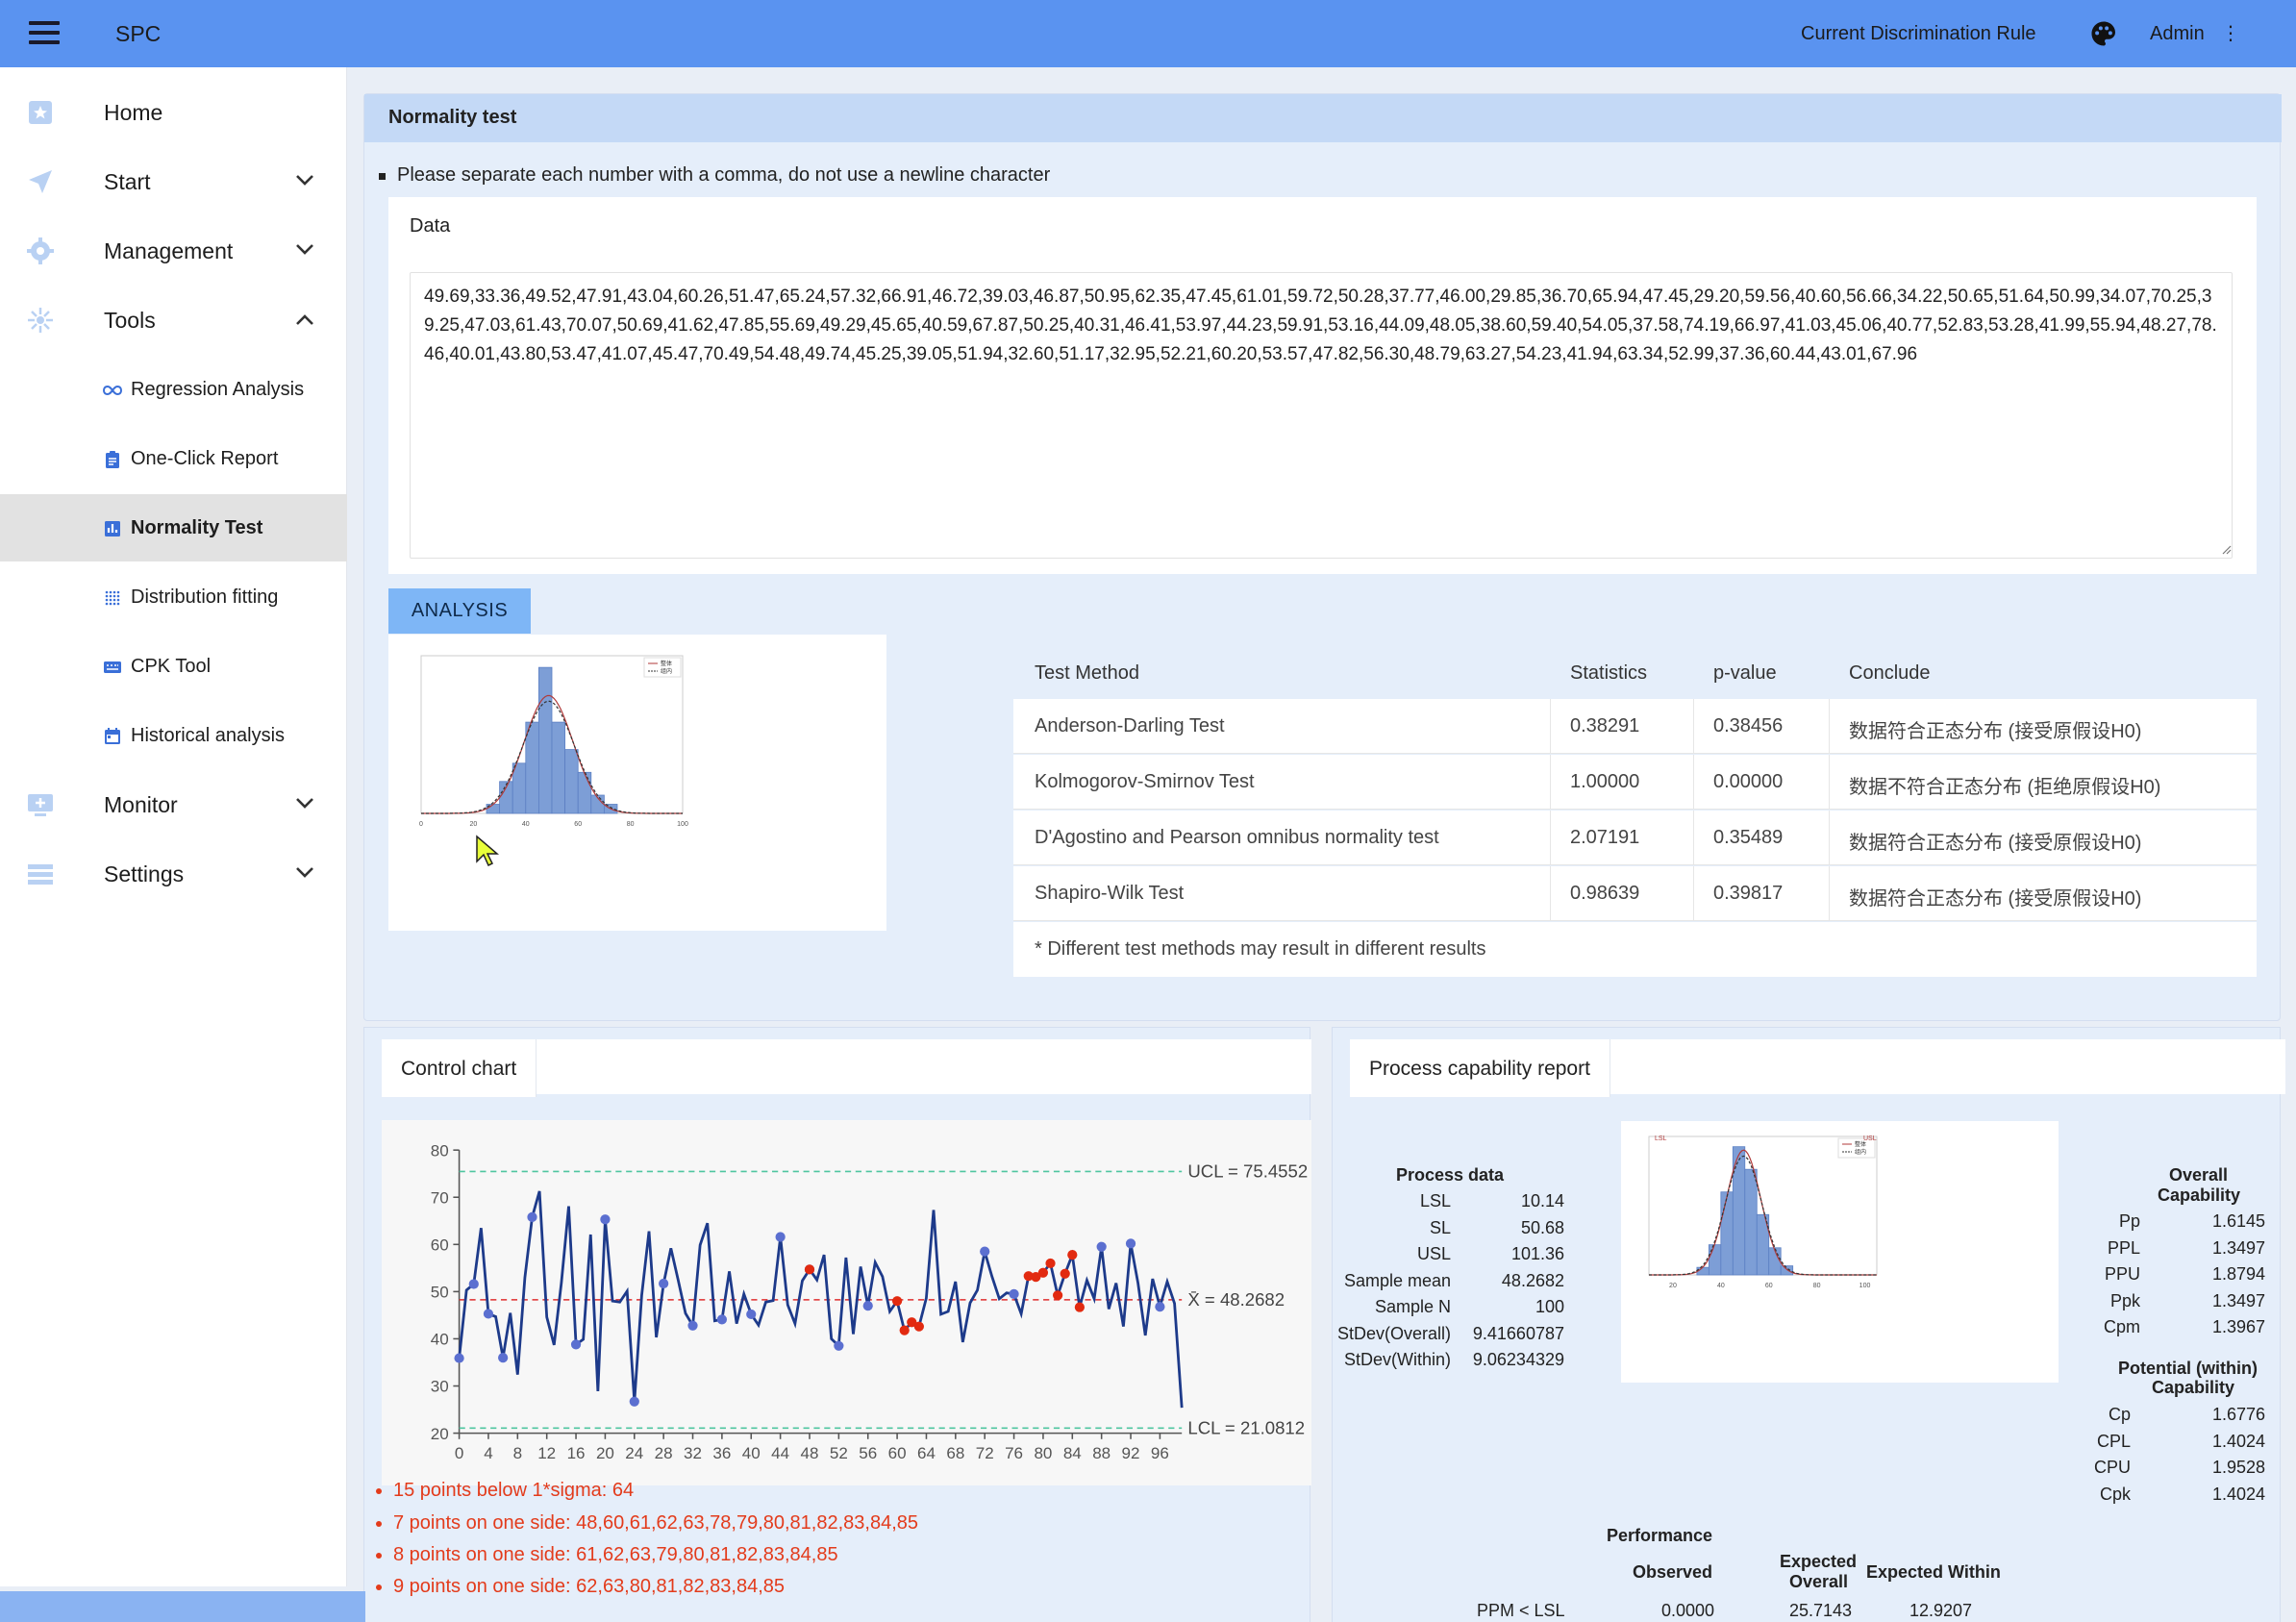 The image size is (2296, 1622). What do you see at coordinates (173, 597) in the screenshot?
I see `sidebar-subitem-distribution-fitting: Distribution fitting` at bounding box center [173, 597].